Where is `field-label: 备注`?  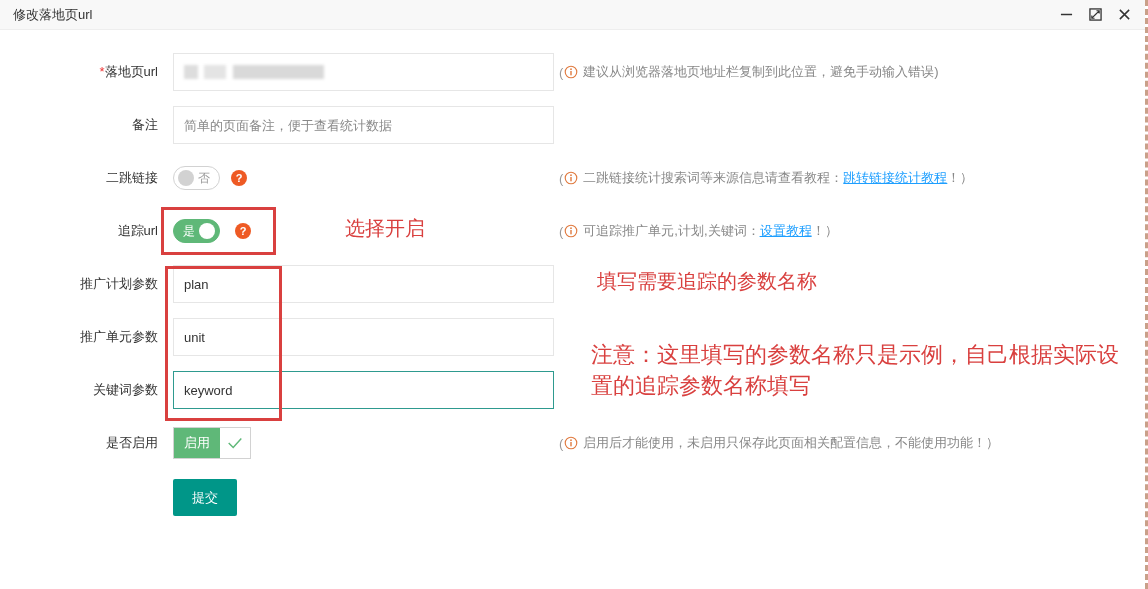
field-label: 备注 is located at coordinates (144, 125).